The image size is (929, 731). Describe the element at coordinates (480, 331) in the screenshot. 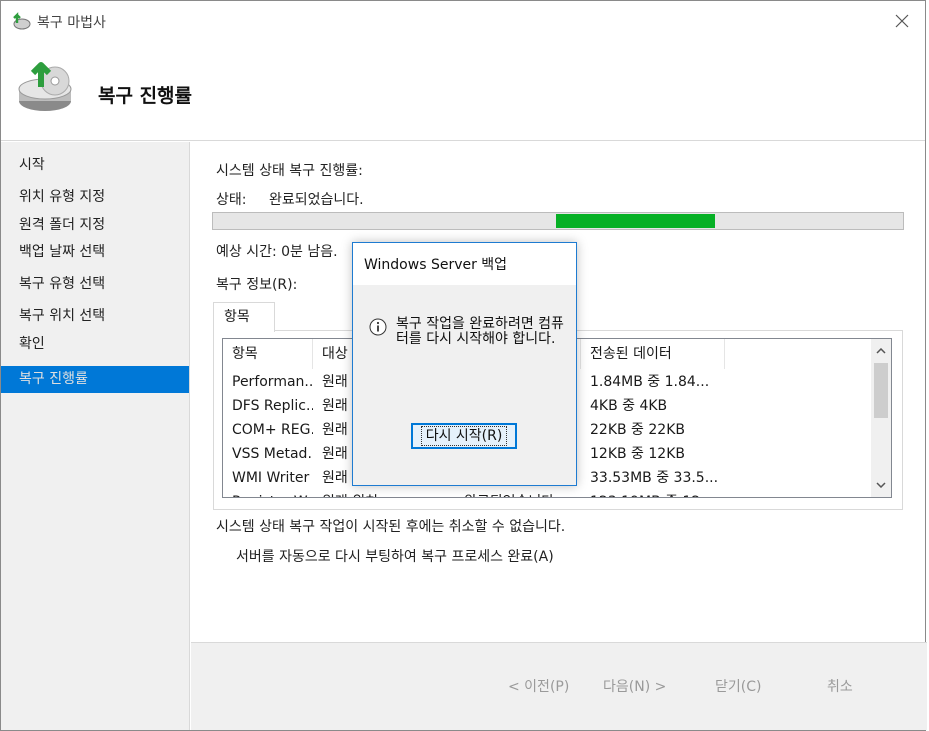

I see `dialog-message: 복구 작업을 완료하려면 컴퓨터를 다시 시작해야 합니다.` at that location.